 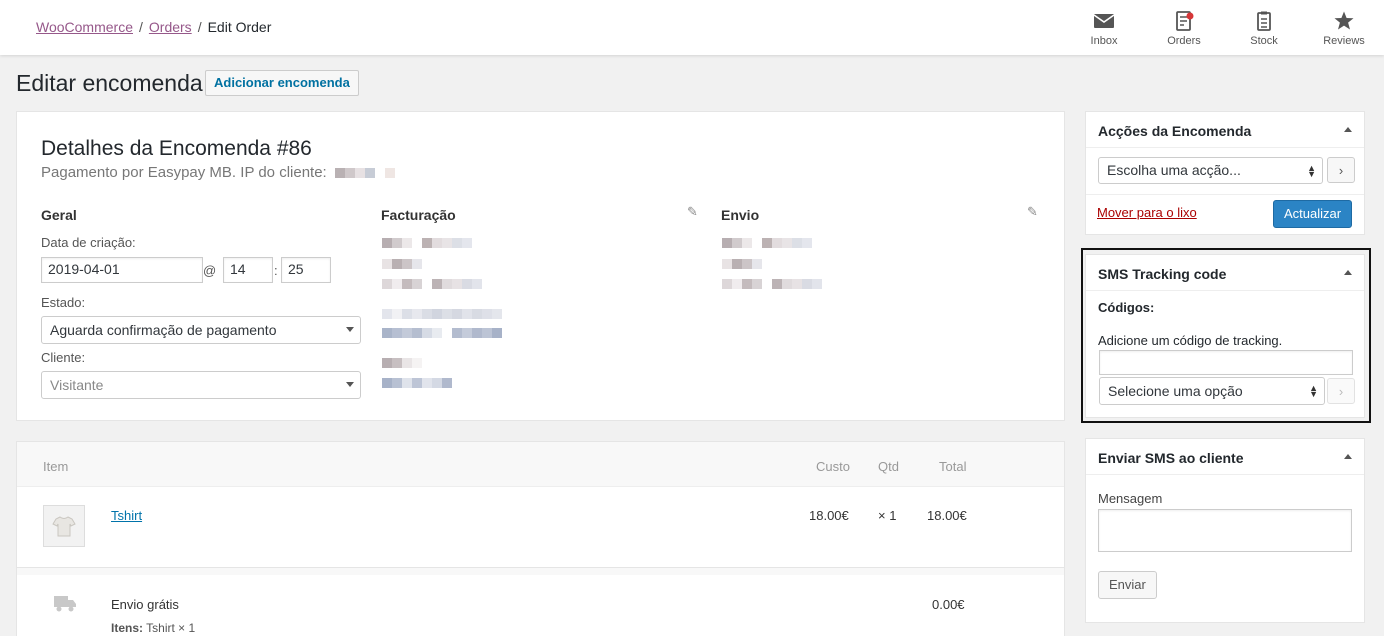 I want to click on item-qty: × 1, so click(x=887, y=515).